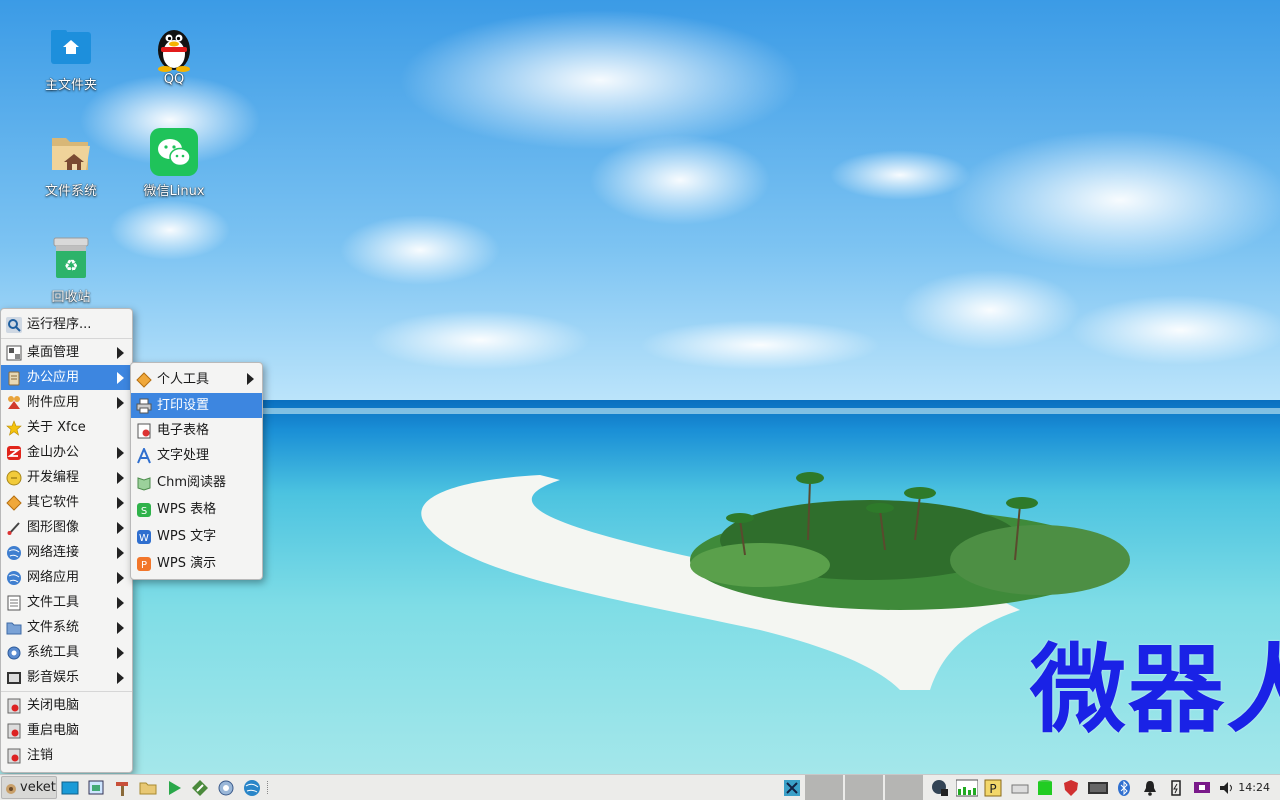 This screenshot has width=1280, height=802. Describe the element at coordinates (1202, 788) in the screenshot. I see `screen-icon` at that location.